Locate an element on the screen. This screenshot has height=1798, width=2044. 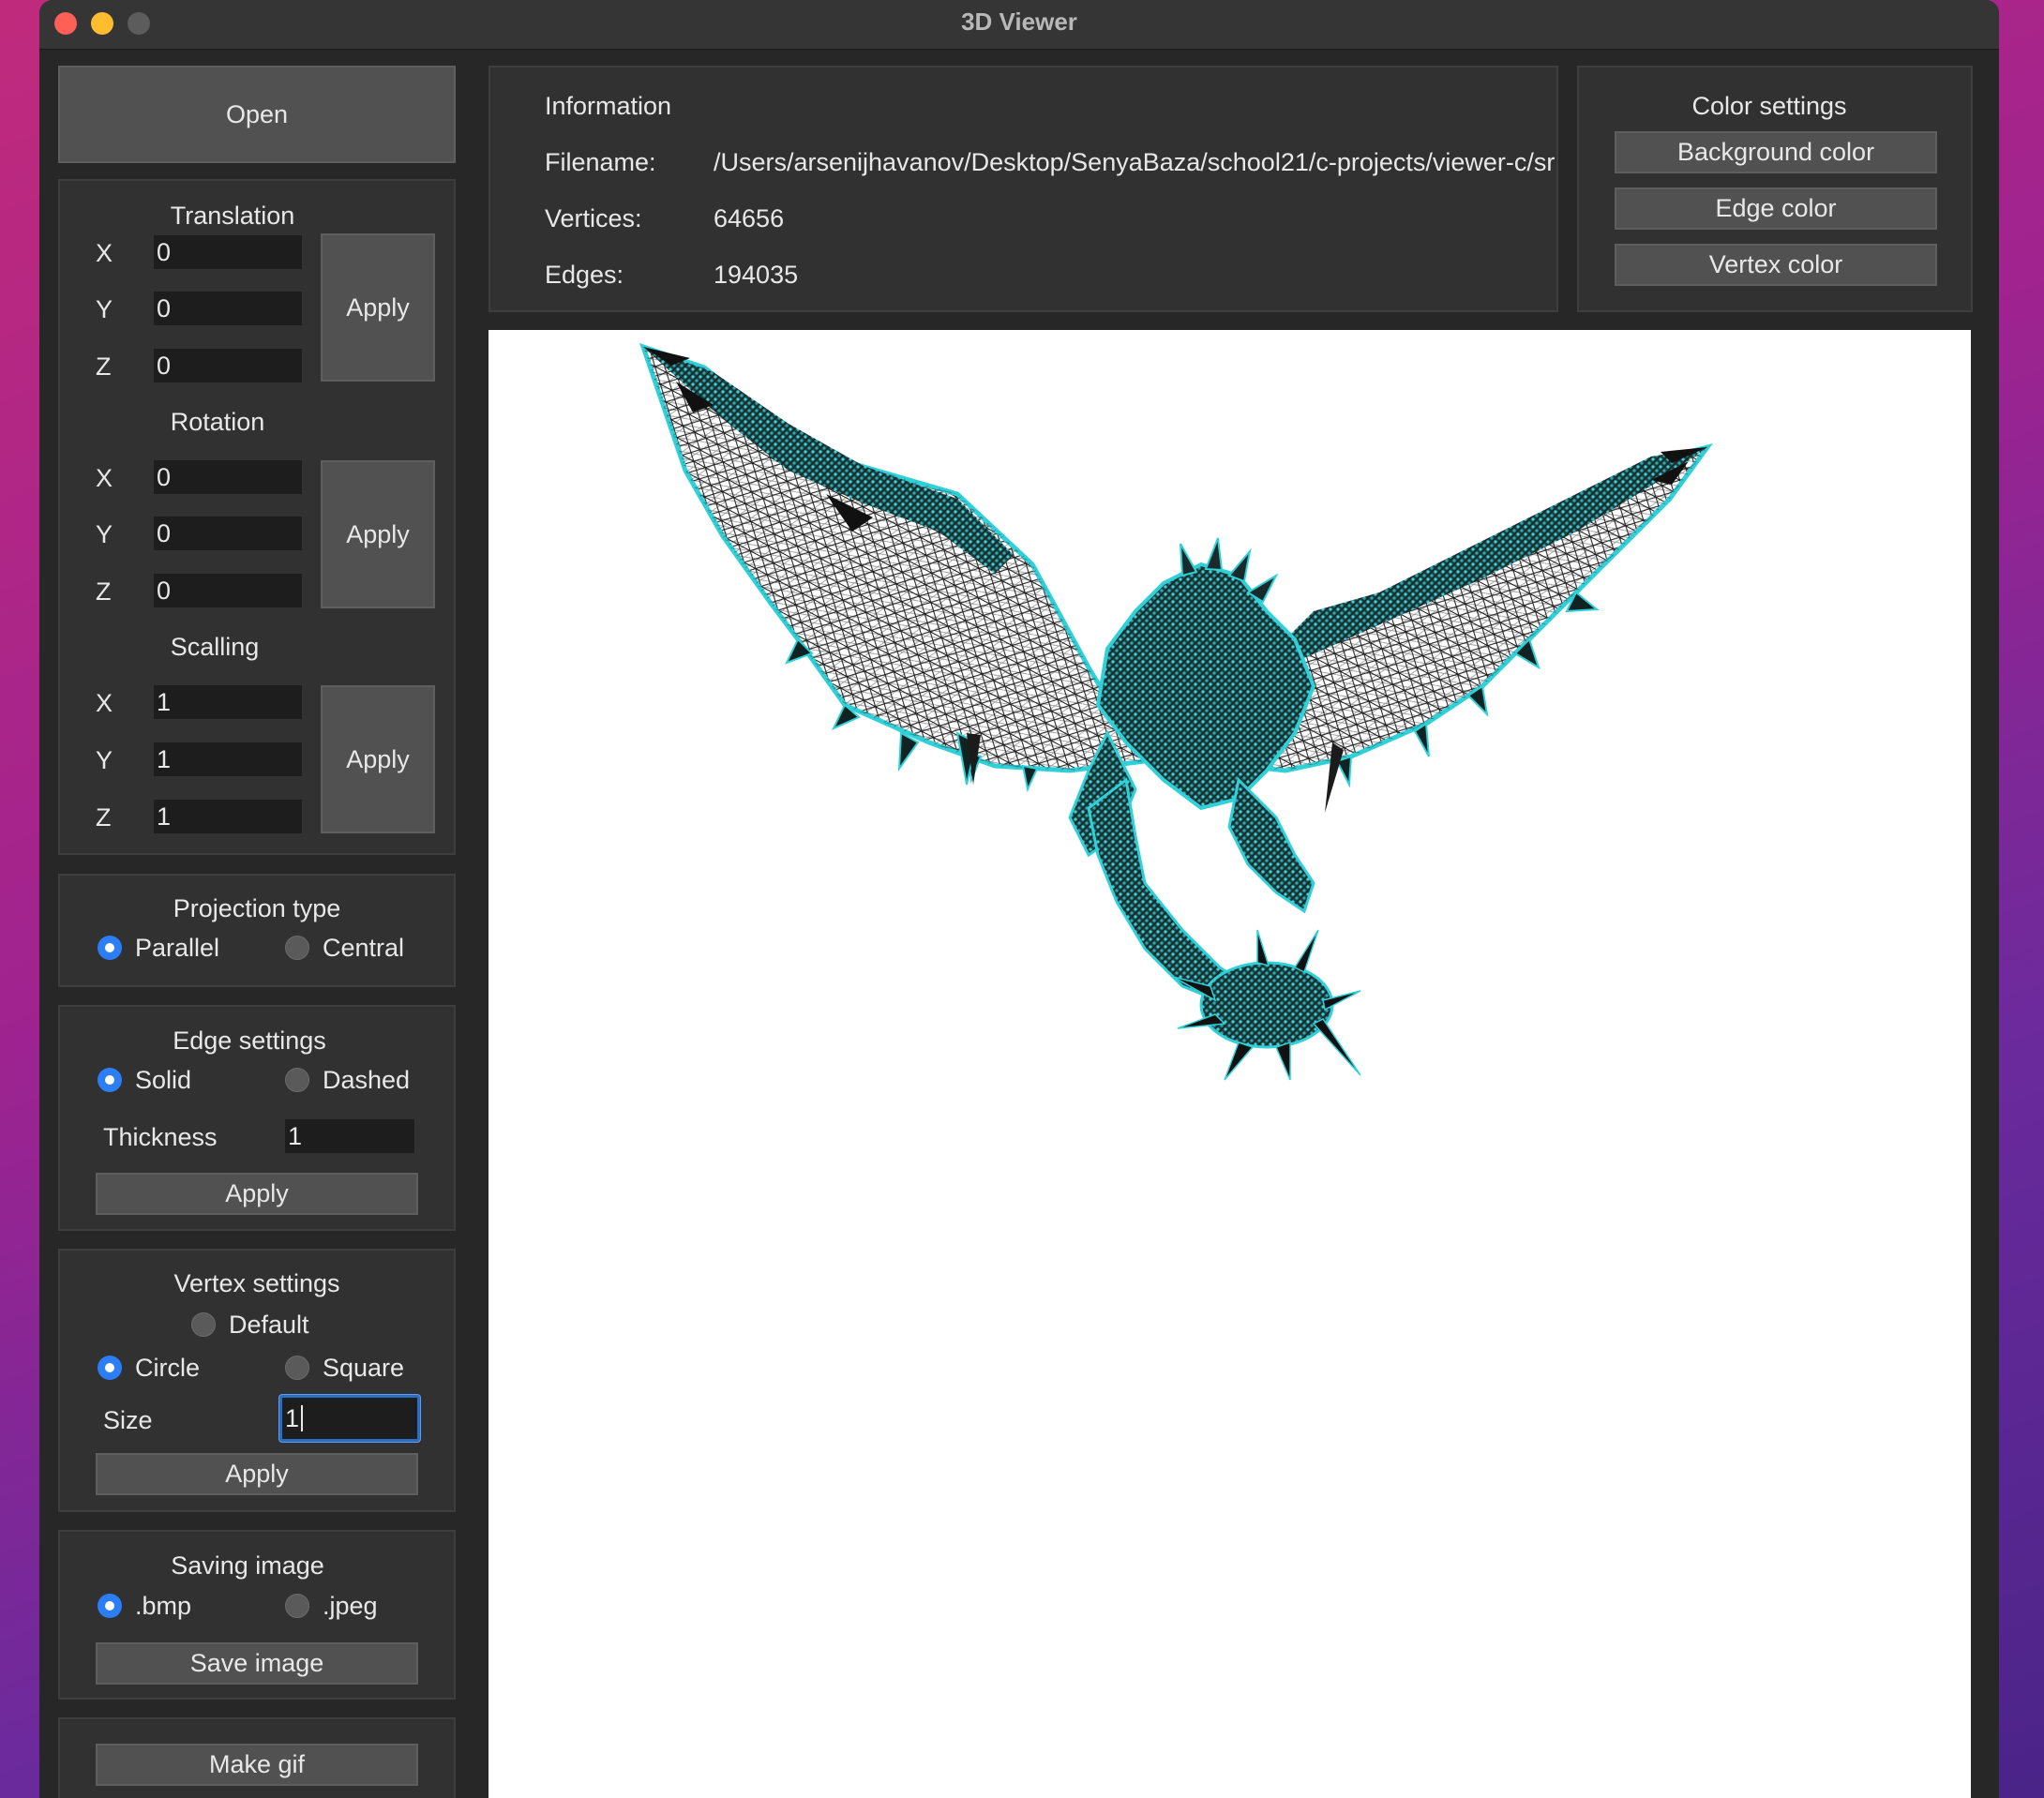
central-radio is located at coordinates (297, 948).